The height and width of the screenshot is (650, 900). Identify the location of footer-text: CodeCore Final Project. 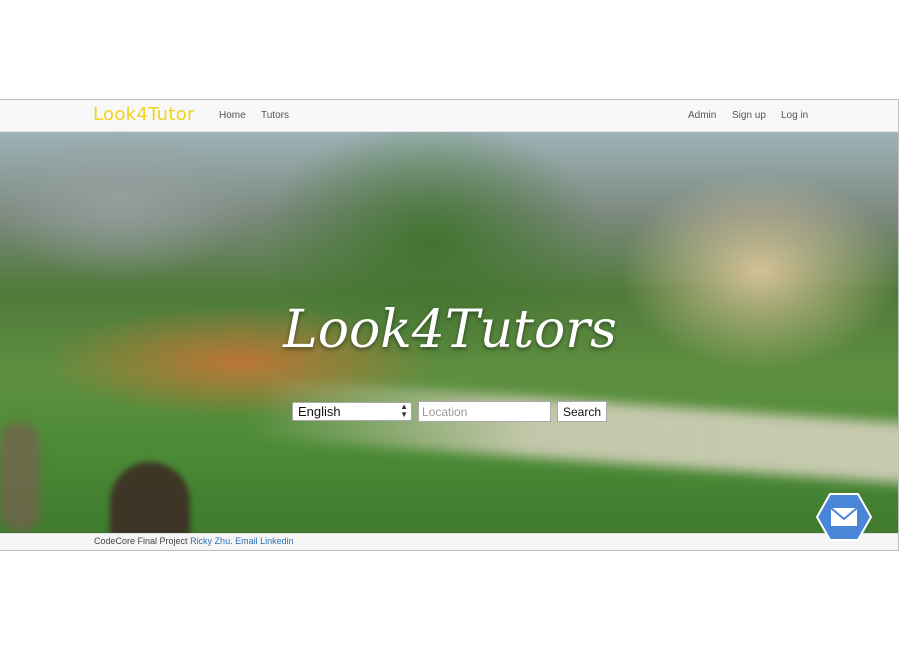
(141, 541).